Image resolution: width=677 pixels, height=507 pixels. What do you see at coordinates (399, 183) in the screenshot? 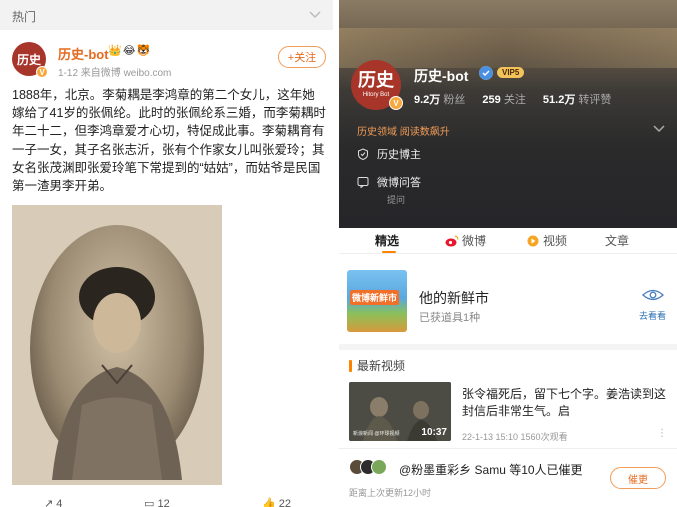
I see `qa-label: 微博问答` at bounding box center [399, 183].